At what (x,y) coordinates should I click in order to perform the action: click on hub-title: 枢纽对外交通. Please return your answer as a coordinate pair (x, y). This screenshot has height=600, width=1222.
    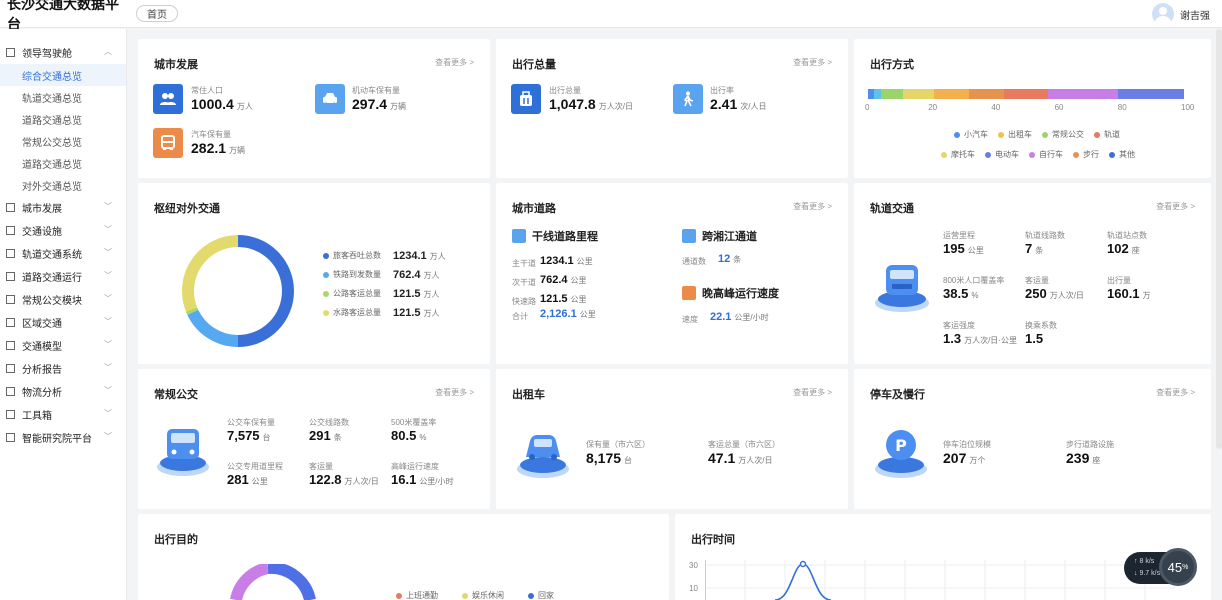
    Looking at the image, I should click on (187, 209).